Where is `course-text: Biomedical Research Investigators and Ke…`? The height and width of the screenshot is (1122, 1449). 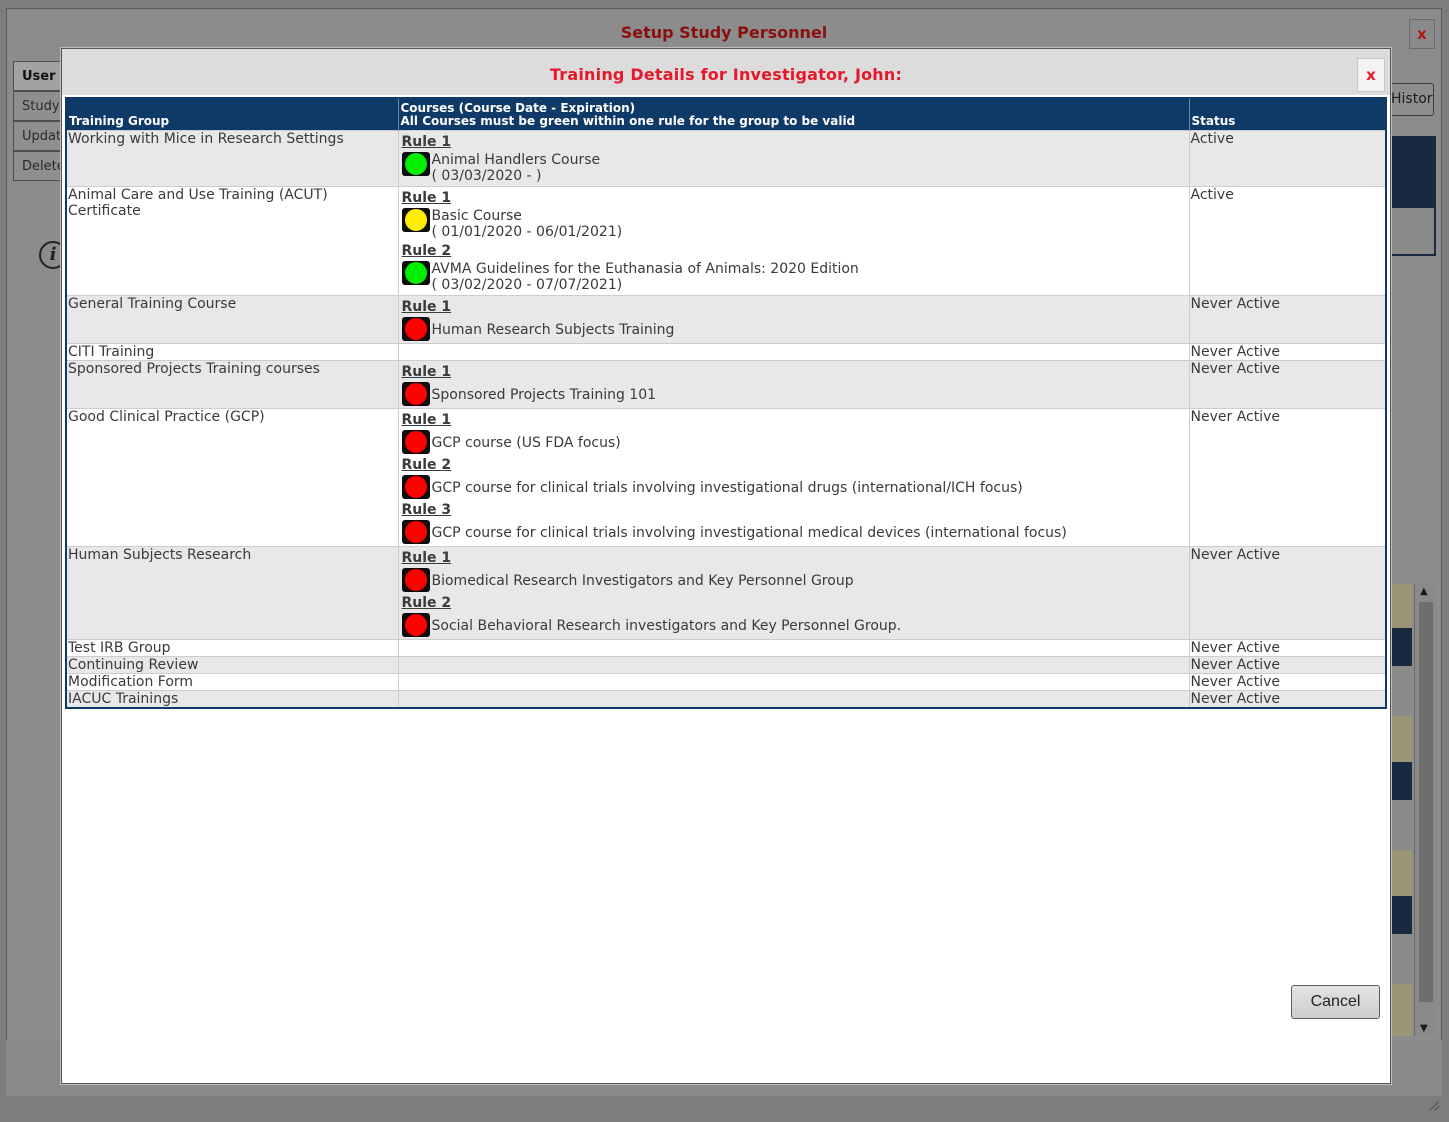
course-text: Biomedical Research Investigators and Ke… is located at coordinates (642, 578).